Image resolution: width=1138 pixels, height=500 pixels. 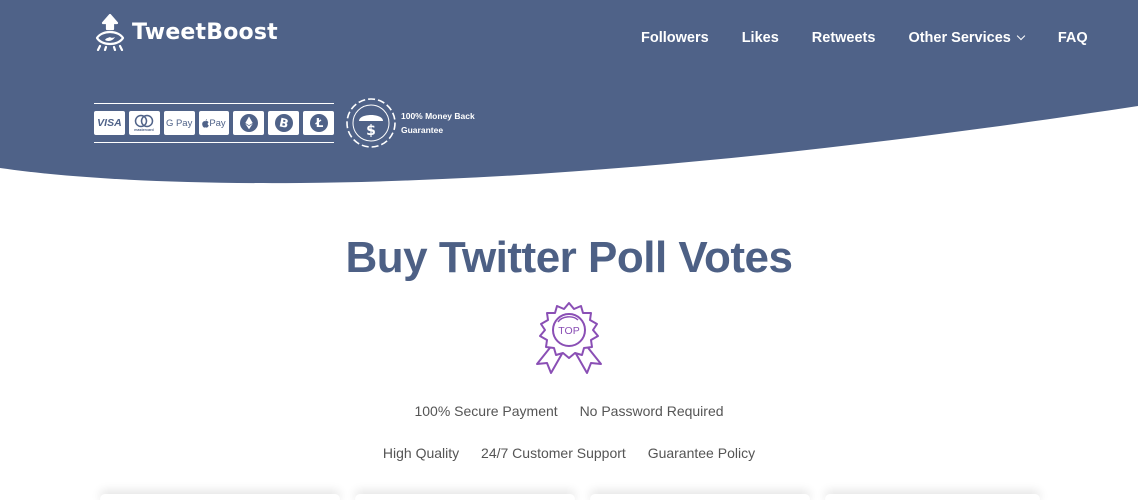 What do you see at coordinates (1021, 36) in the screenshot?
I see `chevron-down-icon` at bounding box center [1021, 36].